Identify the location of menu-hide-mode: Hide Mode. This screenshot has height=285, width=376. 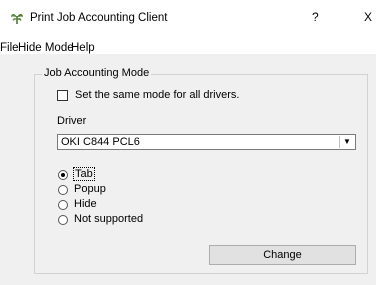
(46, 48).